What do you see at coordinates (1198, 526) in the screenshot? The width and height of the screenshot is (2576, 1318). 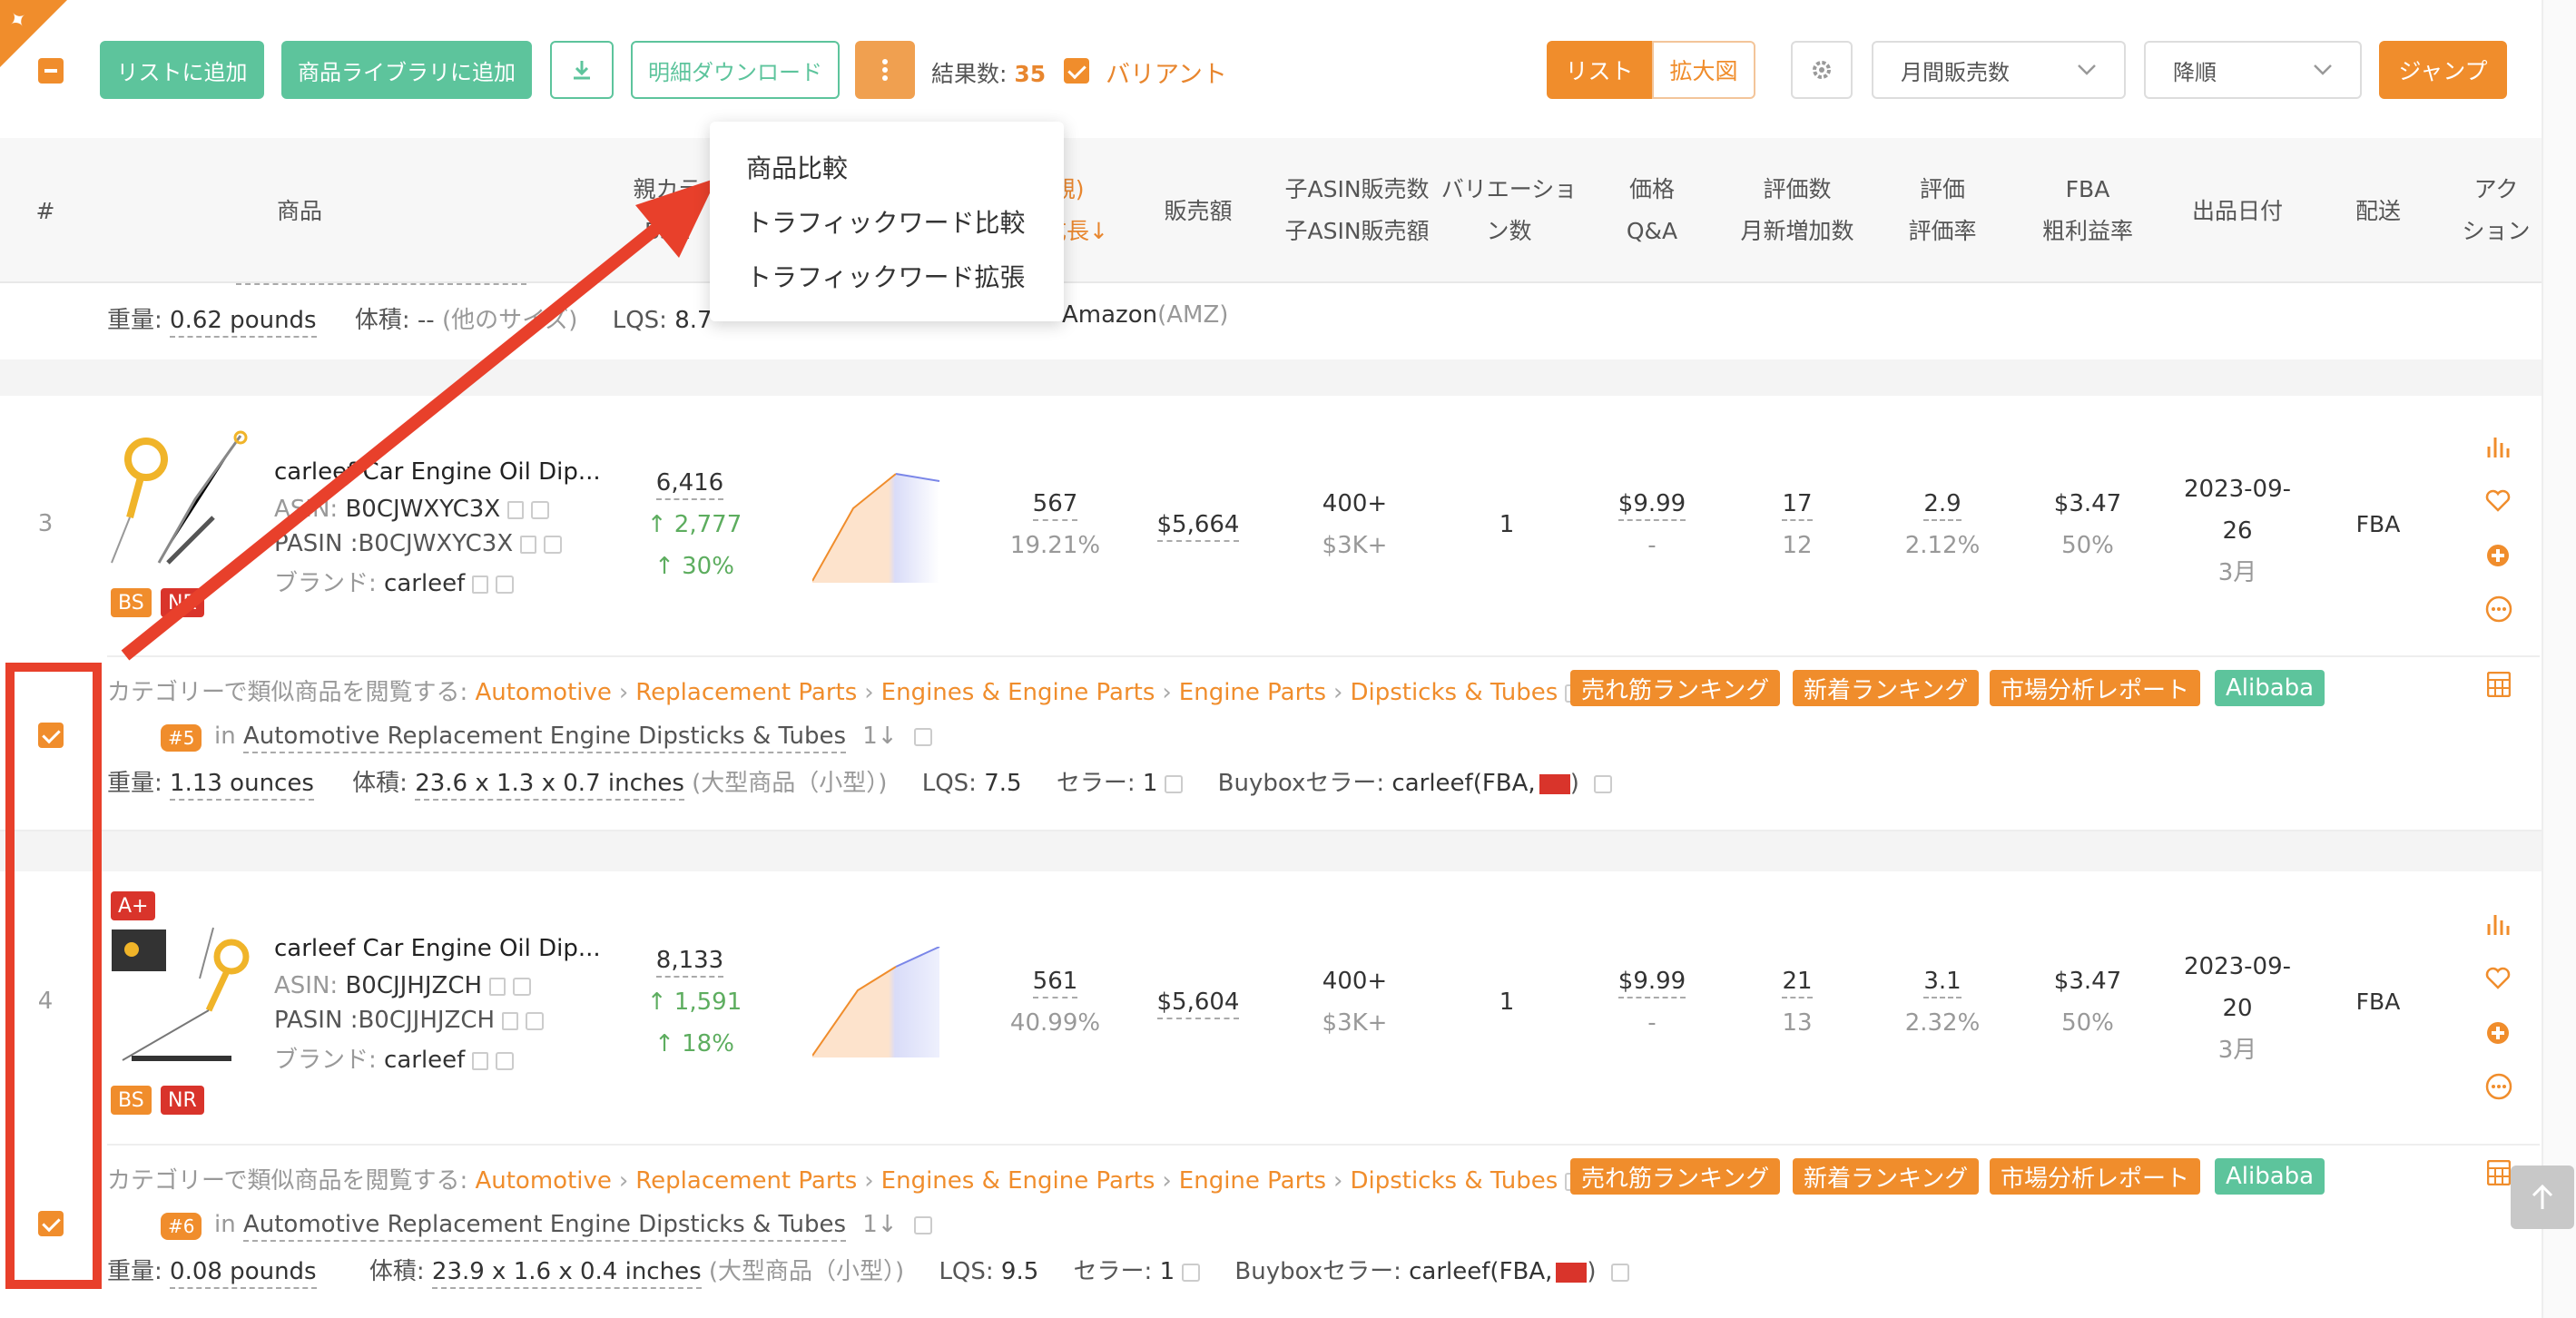 I see `revenue: $5,664` at bounding box center [1198, 526].